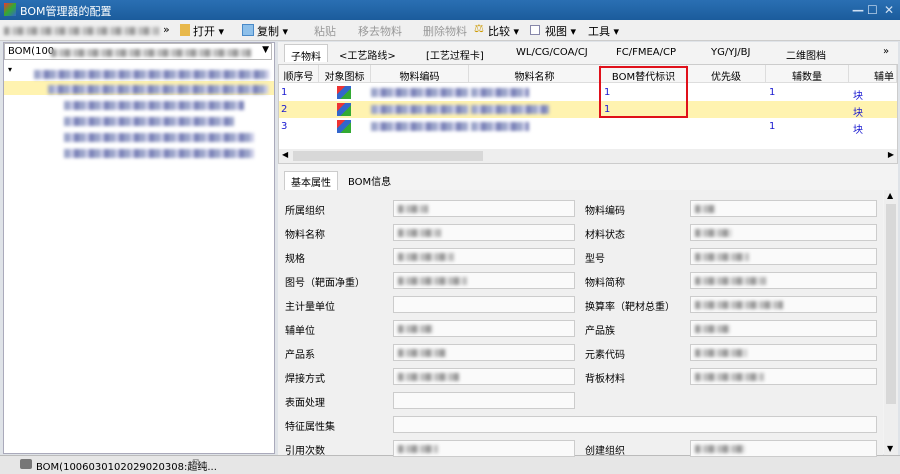 The height and width of the screenshot is (474, 900). What do you see at coordinates (503, 31) in the screenshot?
I see `compare-button: 比较 ▾` at bounding box center [503, 31].